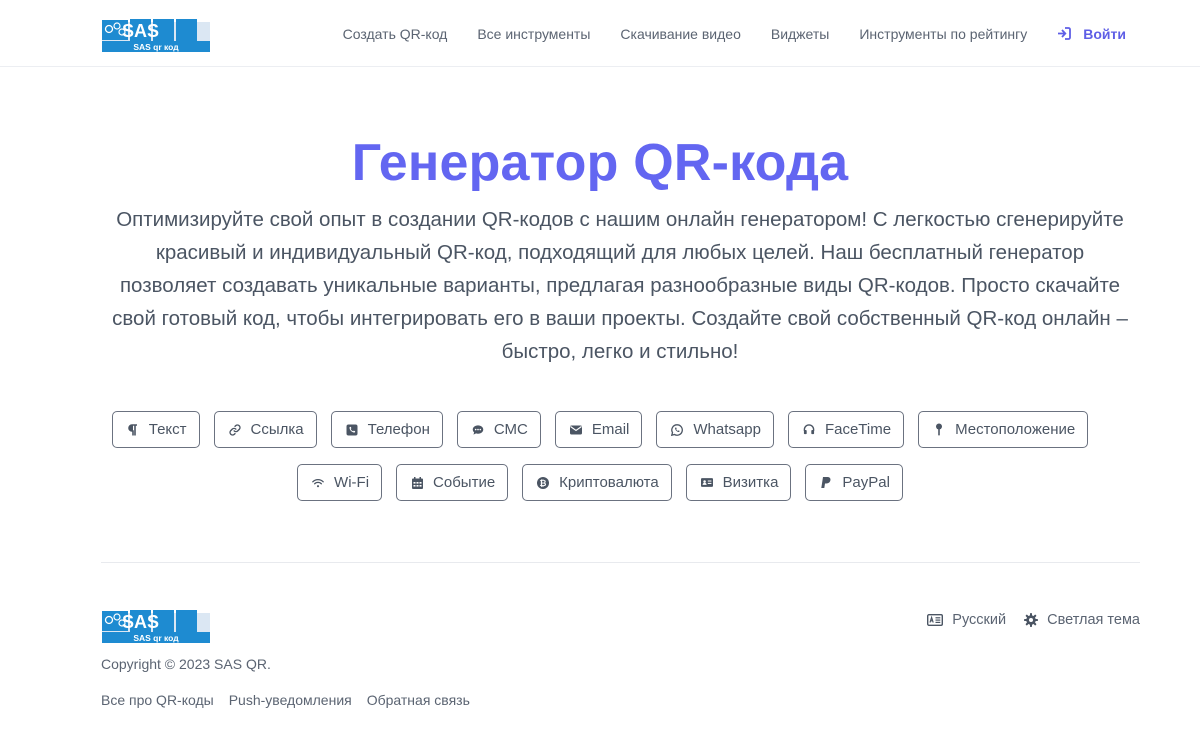  Describe the element at coordinates (727, 429) in the screenshot. I see `qr-type-label: Whatsapp` at that location.